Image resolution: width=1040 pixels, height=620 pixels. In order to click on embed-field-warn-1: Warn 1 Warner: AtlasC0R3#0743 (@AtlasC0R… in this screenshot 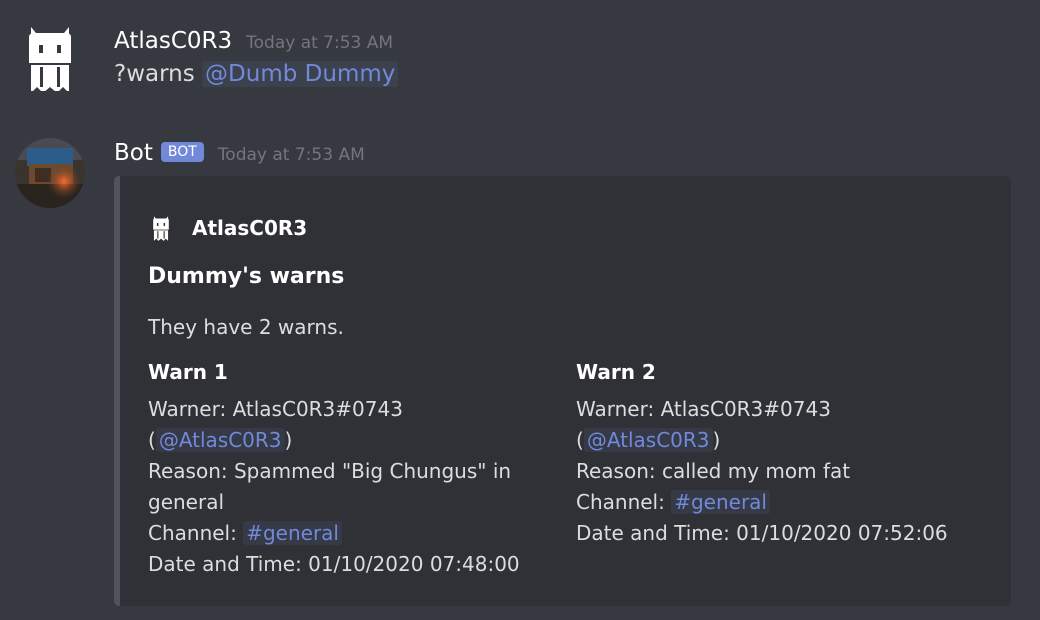, I will do `click(348, 470)`.